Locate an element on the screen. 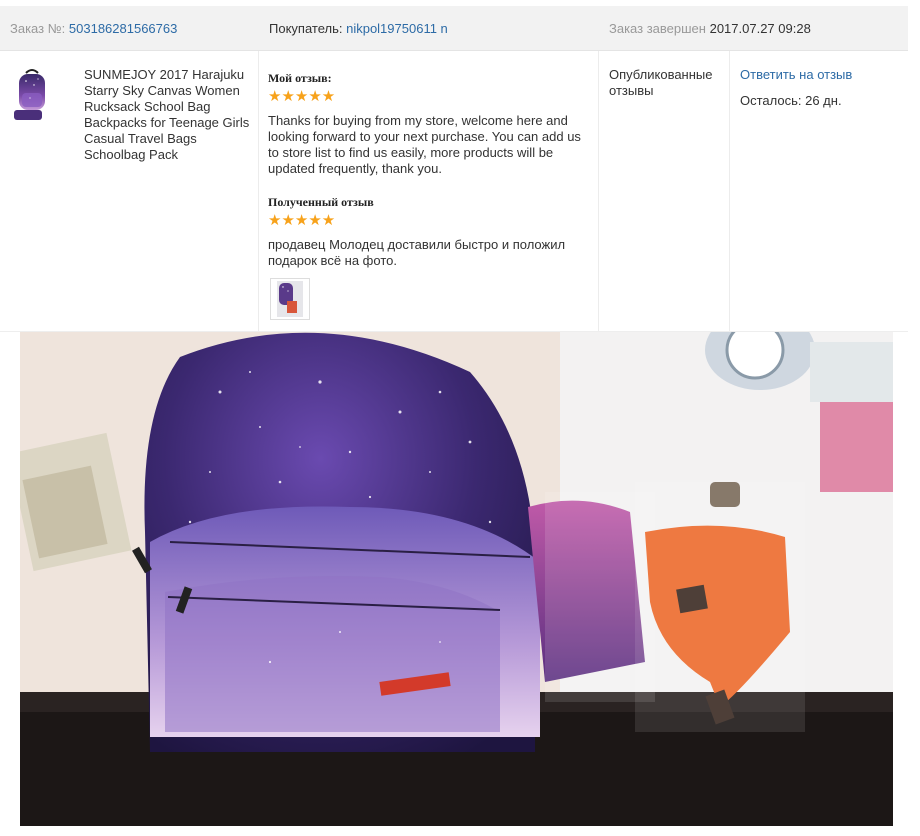 The height and width of the screenshot is (836, 920). completed-date: 2017.07.27 09:28 is located at coordinates (760, 28).